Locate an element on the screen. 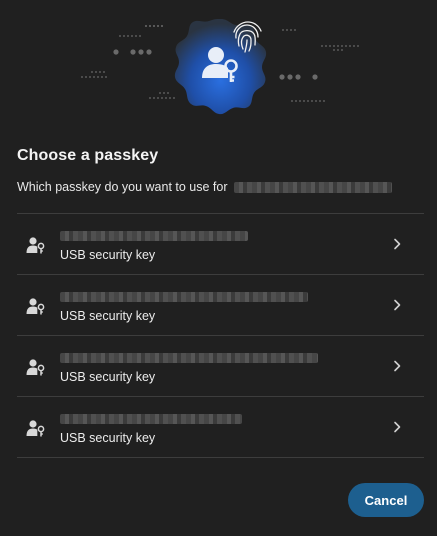 This screenshot has width=437, height=536. dialog-title: Choose a passkey is located at coordinates (88, 155).